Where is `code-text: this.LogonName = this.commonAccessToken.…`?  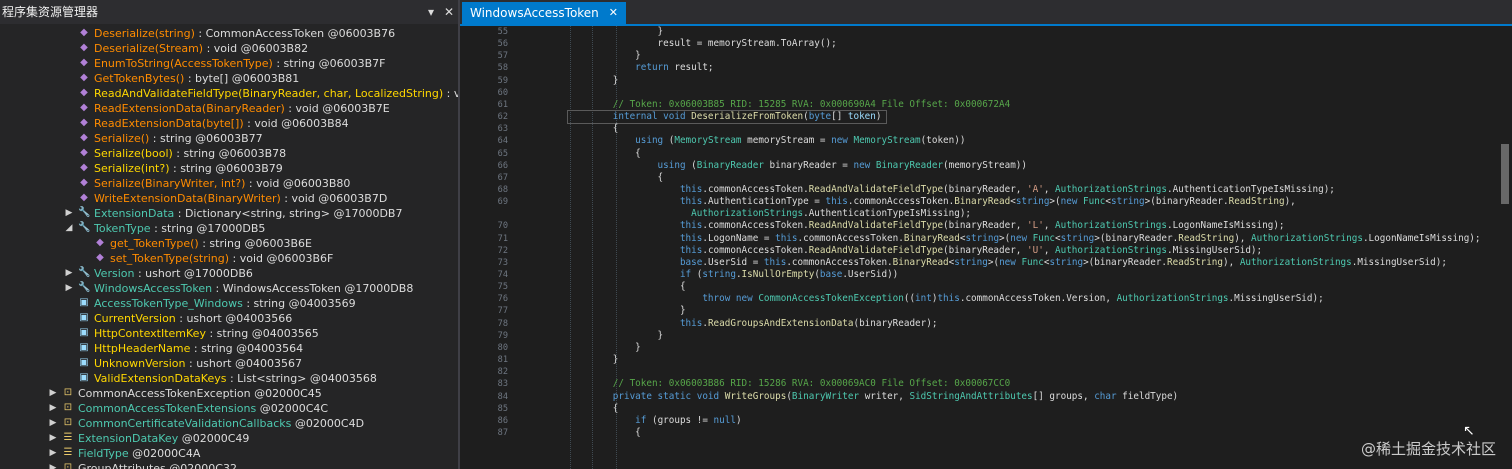 code-text: this.LogonName = this.commonAccessToken.… is located at coordinates (1024, 239).